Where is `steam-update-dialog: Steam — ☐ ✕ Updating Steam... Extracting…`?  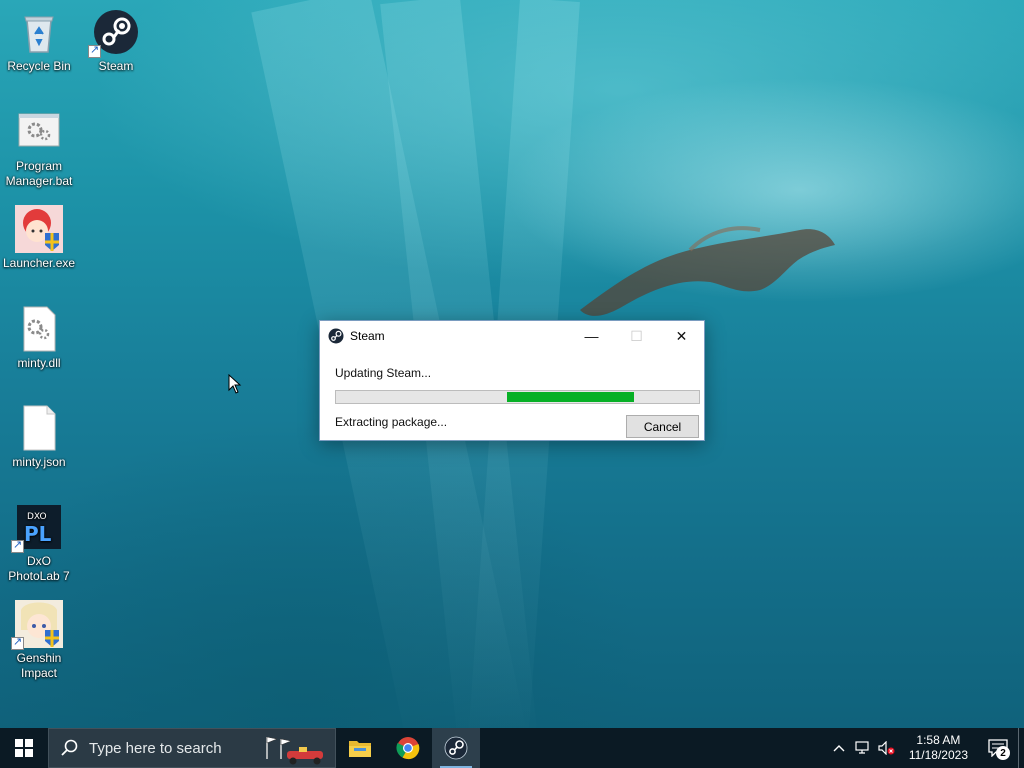 steam-update-dialog: Steam — ☐ ✕ Updating Steam... Extracting… is located at coordinates (512, 380).